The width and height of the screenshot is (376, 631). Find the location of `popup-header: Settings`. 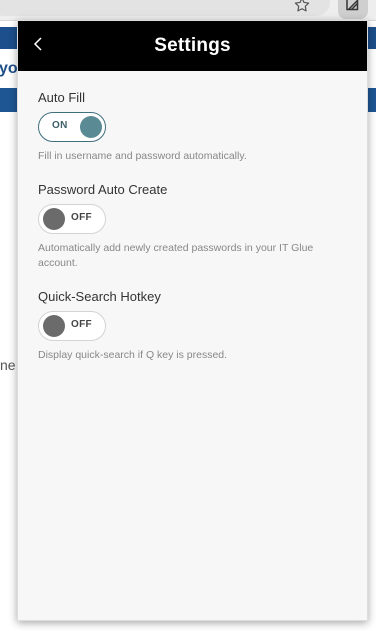

popup-header: Settings is located at coordinates (192, 46).